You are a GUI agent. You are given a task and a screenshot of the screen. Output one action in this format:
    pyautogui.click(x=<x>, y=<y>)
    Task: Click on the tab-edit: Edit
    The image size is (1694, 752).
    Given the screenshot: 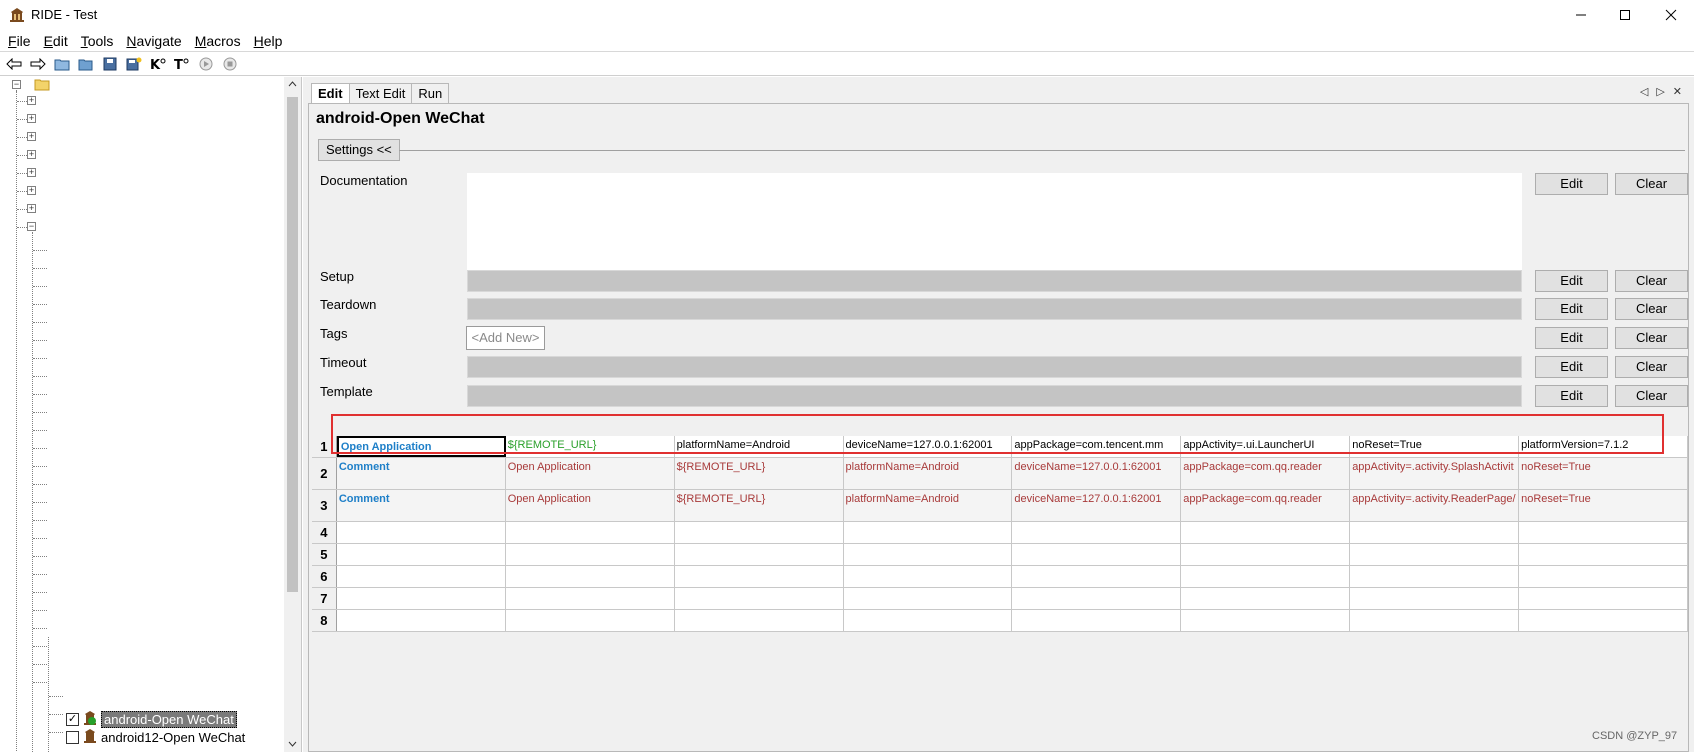 What is the action you would take?
    pyautogui.click(x=330, y=93)
    